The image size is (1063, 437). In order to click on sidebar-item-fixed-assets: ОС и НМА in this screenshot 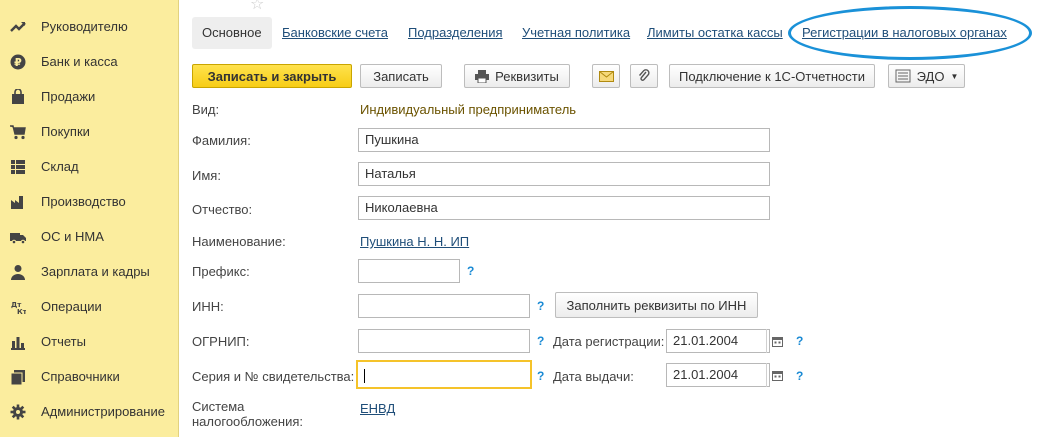, I will do `click(89, 236)`.